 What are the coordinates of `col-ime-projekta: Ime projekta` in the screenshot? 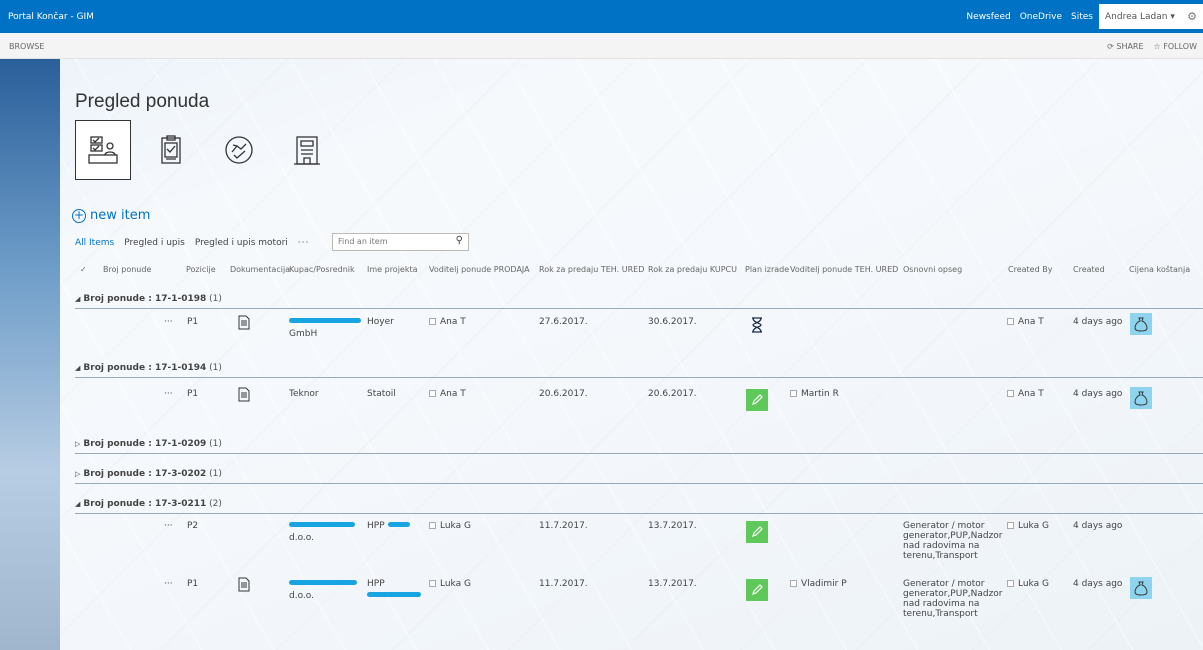 It's located at (392, 269).